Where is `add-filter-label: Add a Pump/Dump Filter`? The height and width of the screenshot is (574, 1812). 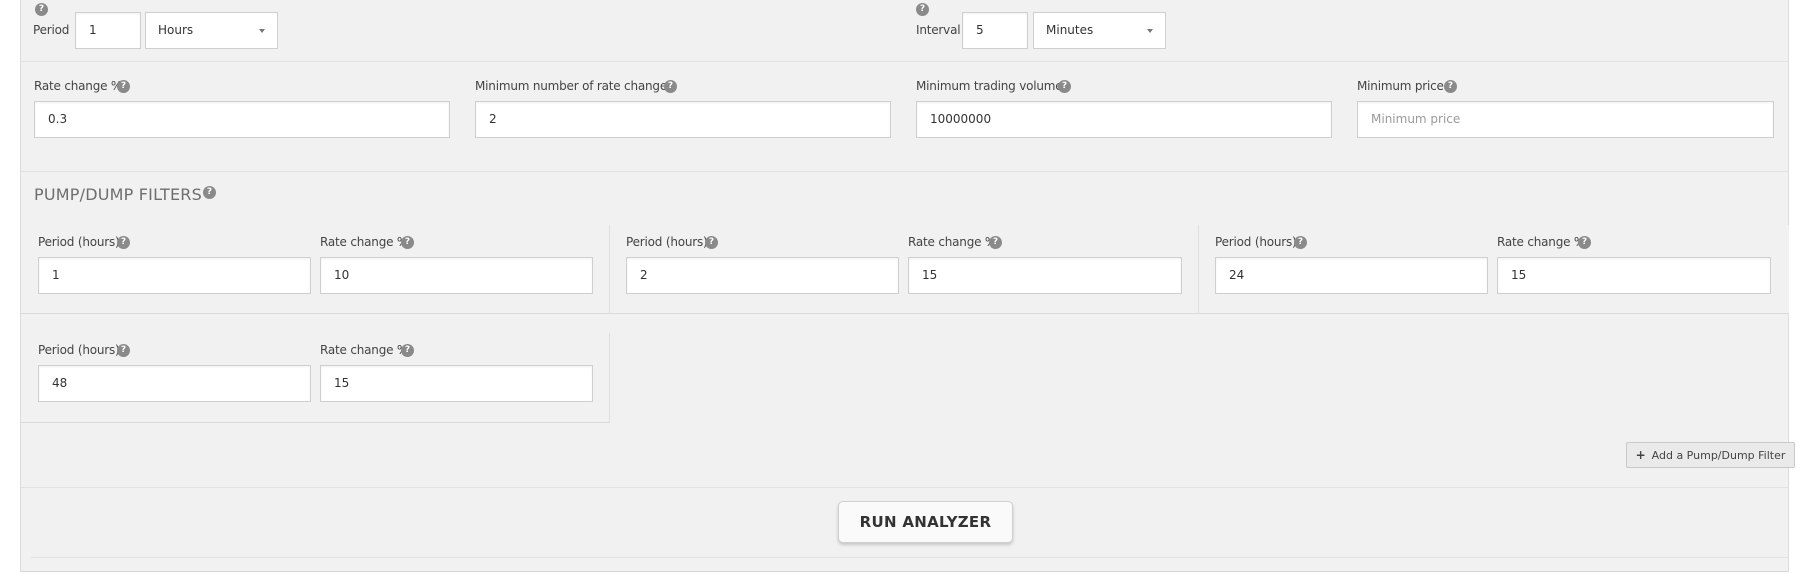
add-filter-label: Add a Pump/Dump Filter is located at coordinates (1718, 455).